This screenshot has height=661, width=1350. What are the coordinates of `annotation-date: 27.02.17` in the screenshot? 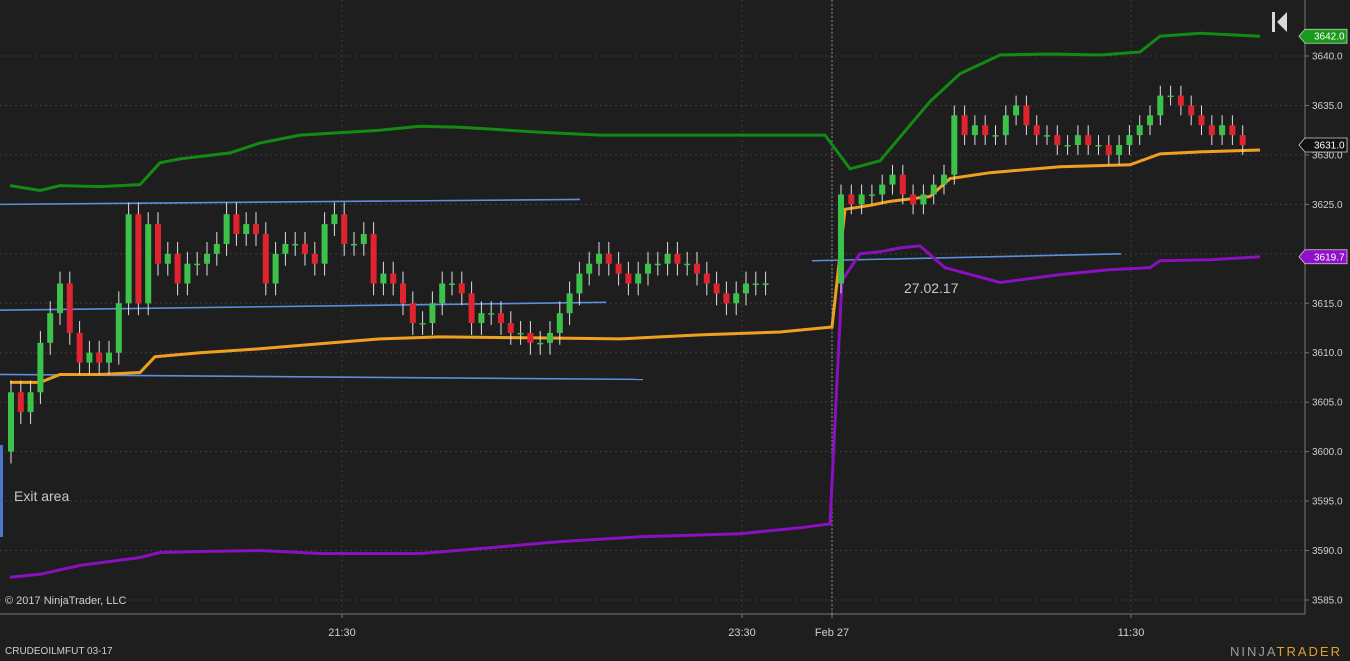 It's located at (931, 288).